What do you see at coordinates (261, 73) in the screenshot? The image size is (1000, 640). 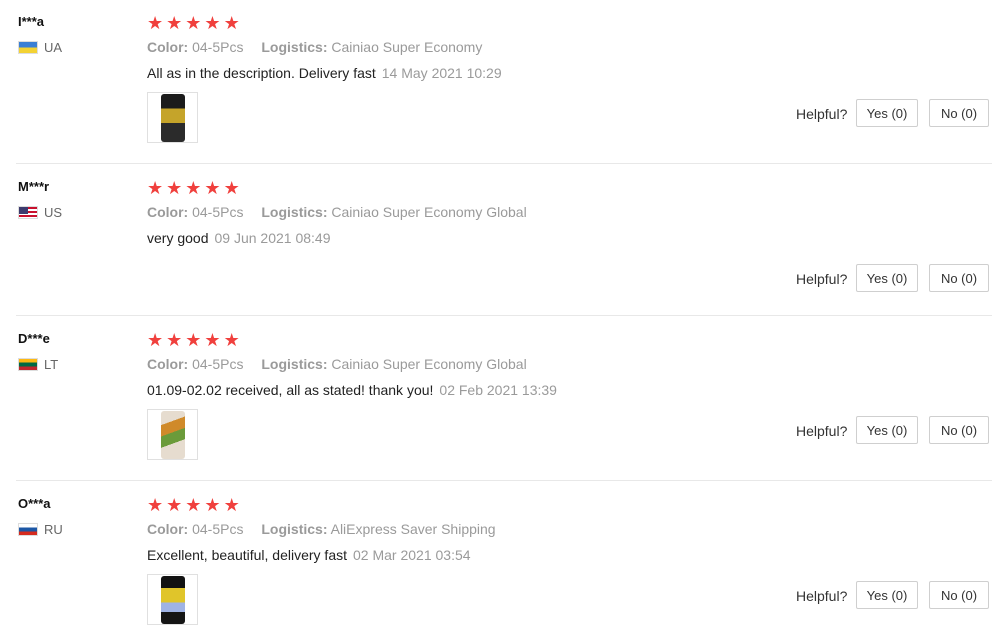 I see `comment-text: All as in the description. Delivery fast` at bounding box center [261, 73].